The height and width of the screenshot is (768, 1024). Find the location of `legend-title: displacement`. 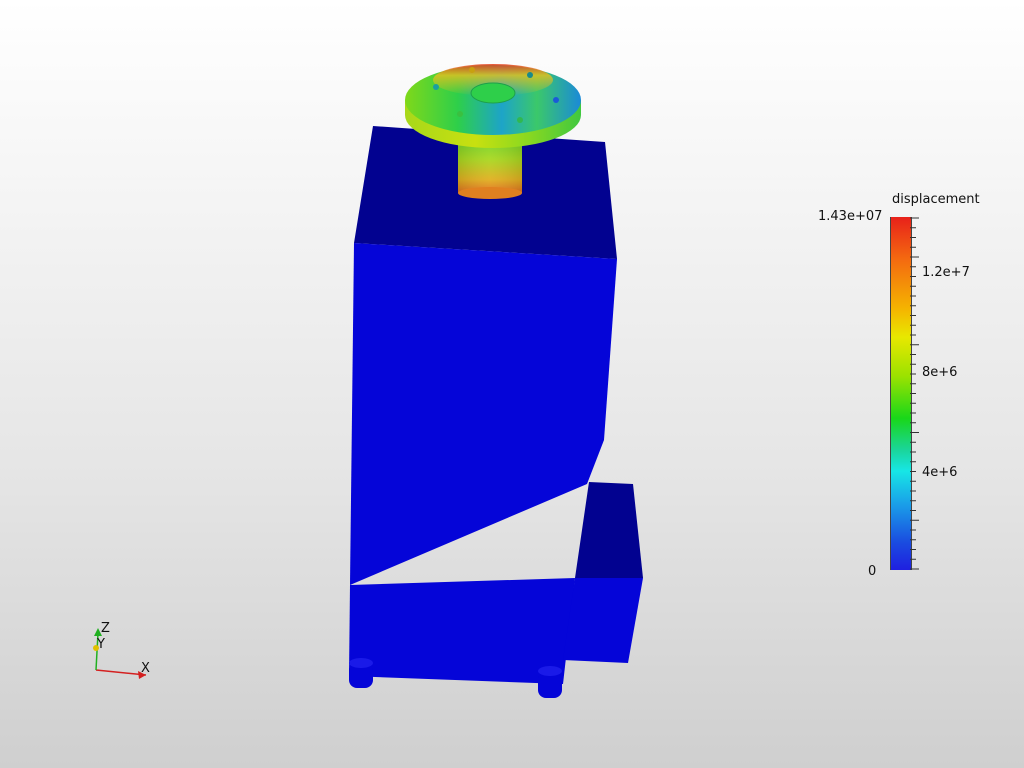

legend-title: displacement is located at coordinates (936, 199).